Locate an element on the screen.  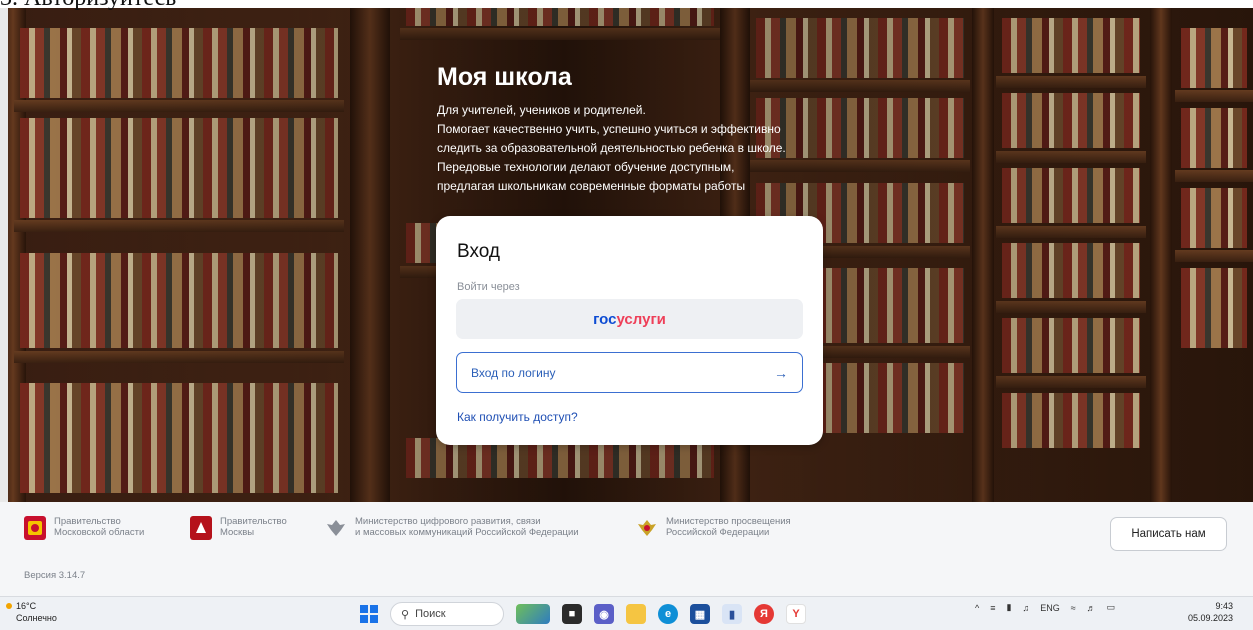
weather-widget: 16°C Солнечно is located at coordinates (31, 612).